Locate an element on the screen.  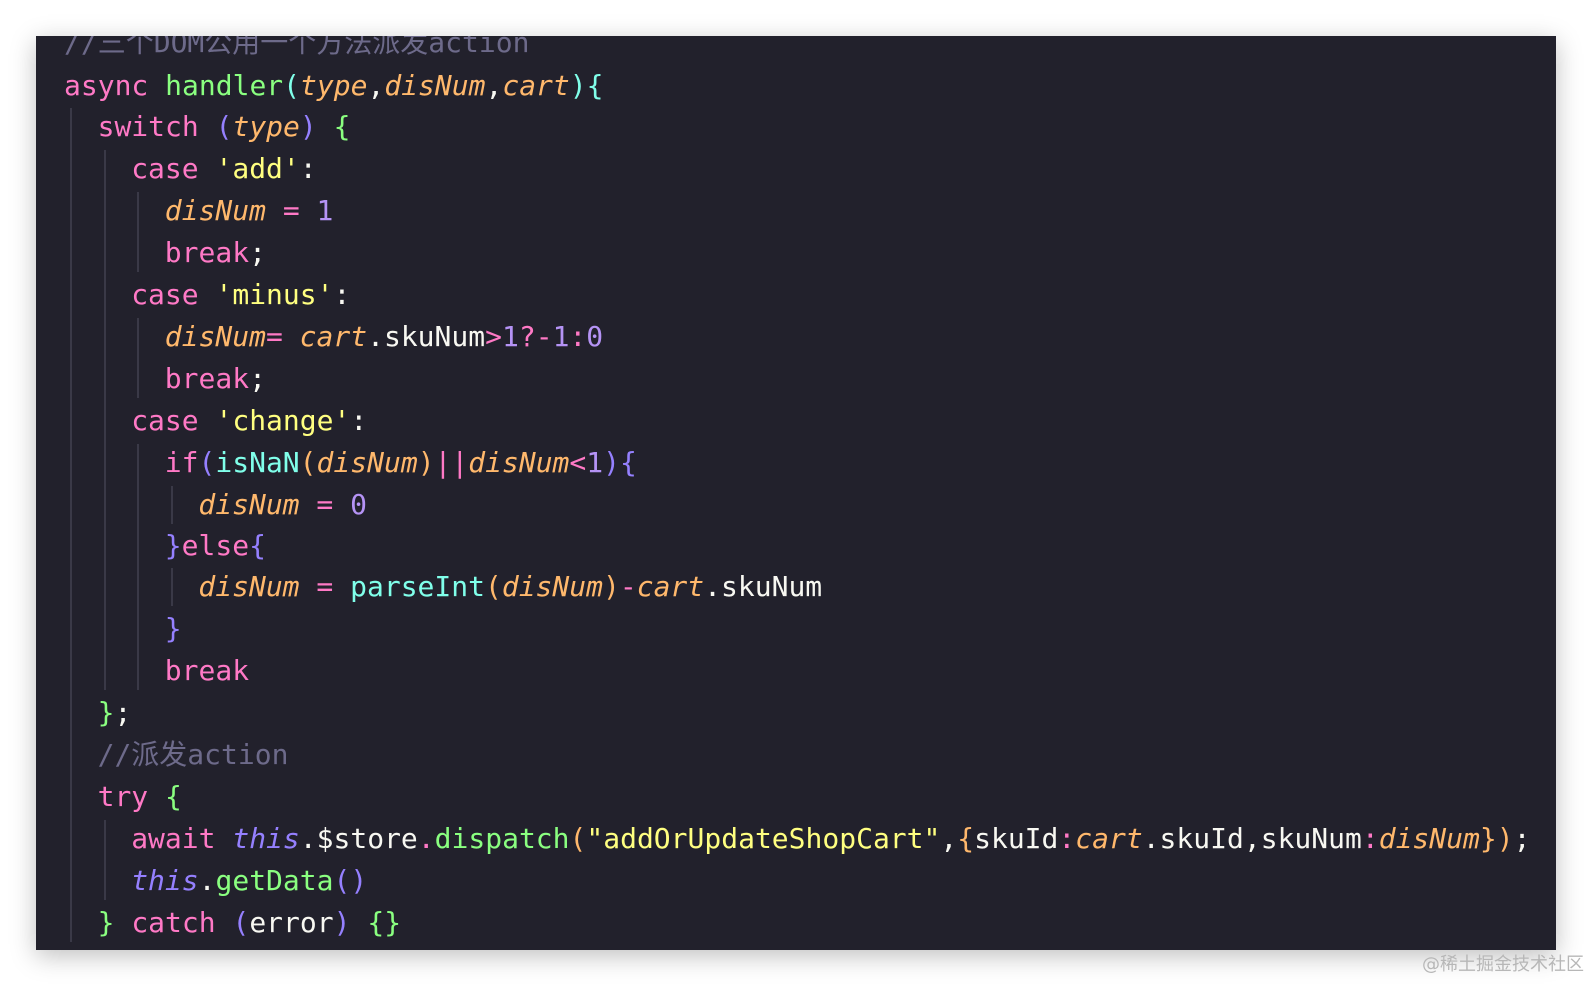
code-line: disNum = parseInt(disNum)-cart.skuNum is located at coordinates (510, 587).